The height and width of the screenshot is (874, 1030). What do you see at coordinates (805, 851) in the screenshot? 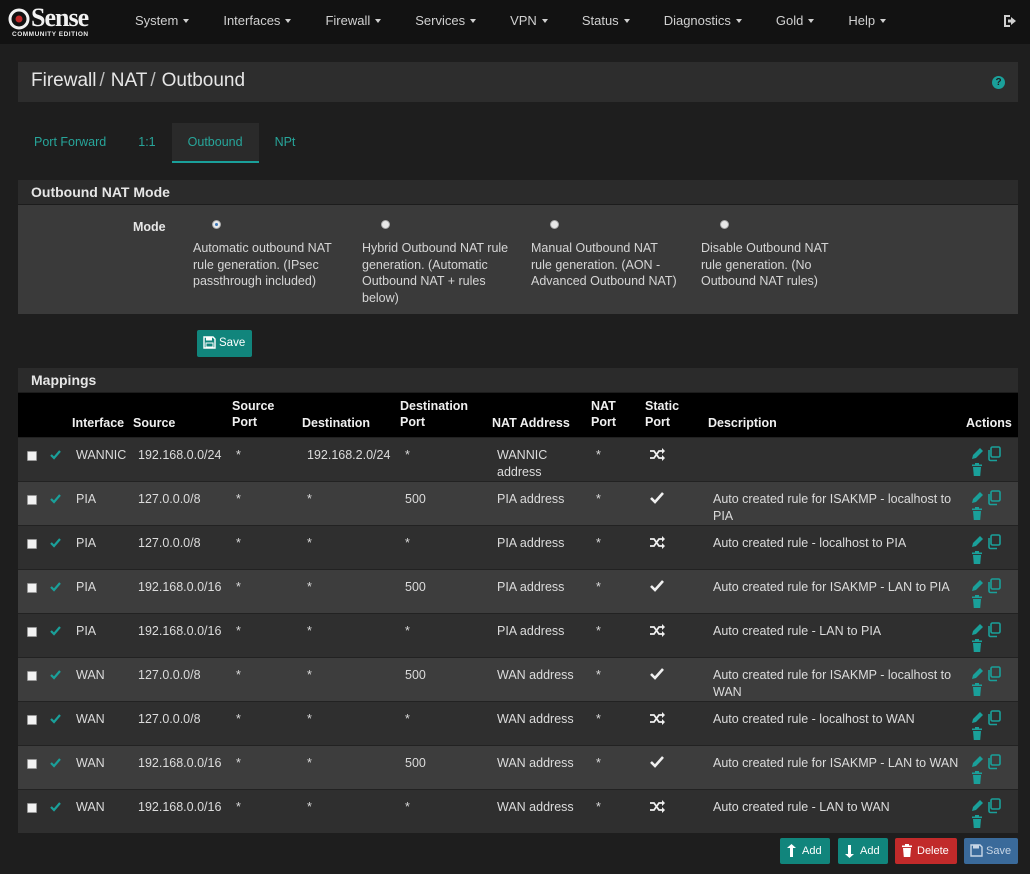
I see `add-top-button: Add` at bounding box center [805, 851].